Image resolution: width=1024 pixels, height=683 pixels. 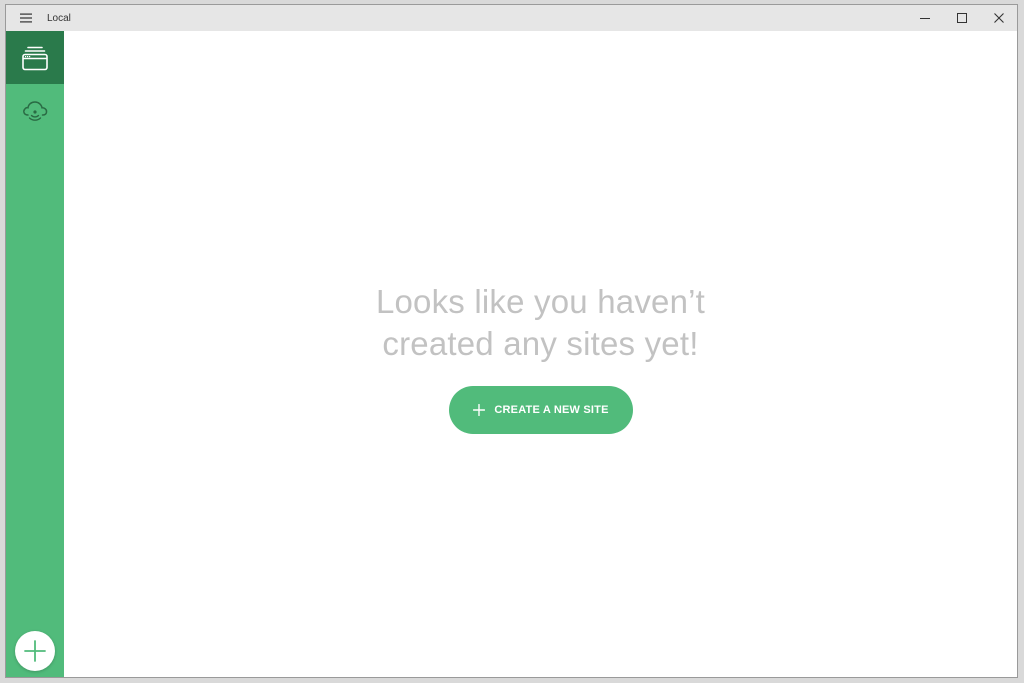 I want to click on title-bar: Local, so click(x=511, y=18).